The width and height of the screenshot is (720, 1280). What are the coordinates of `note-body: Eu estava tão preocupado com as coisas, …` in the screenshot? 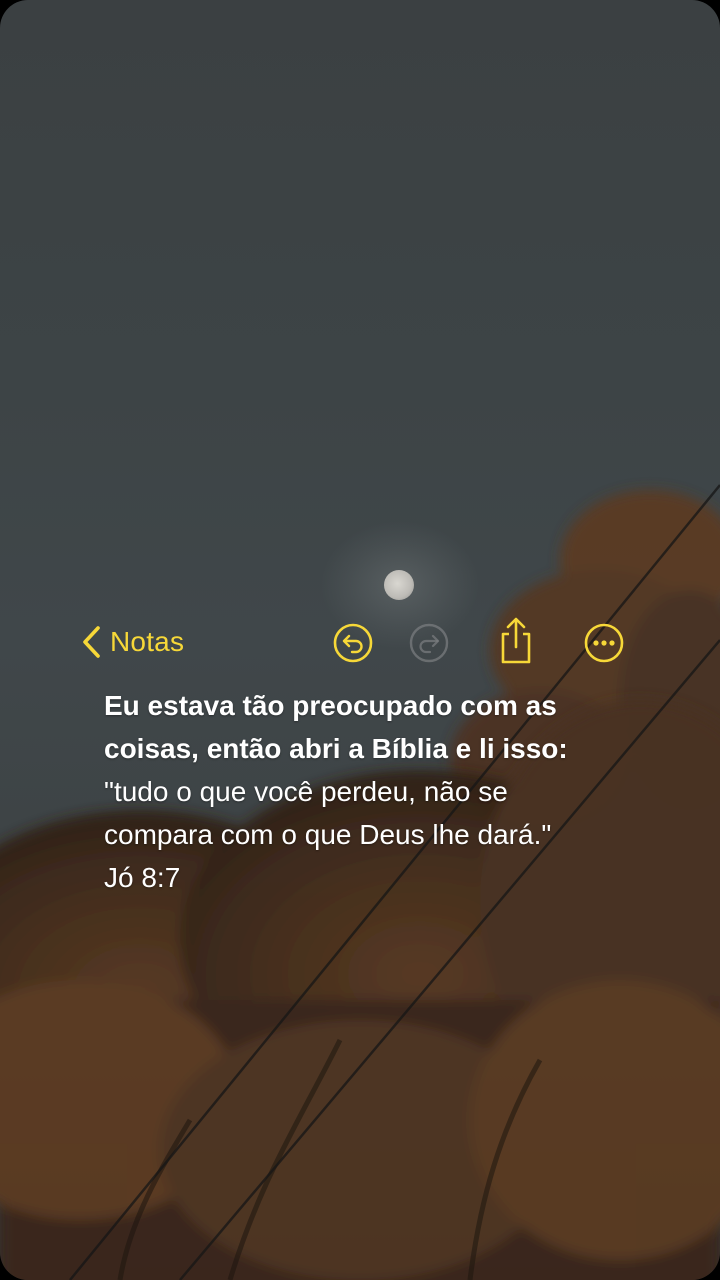 It's located at (384, 791).